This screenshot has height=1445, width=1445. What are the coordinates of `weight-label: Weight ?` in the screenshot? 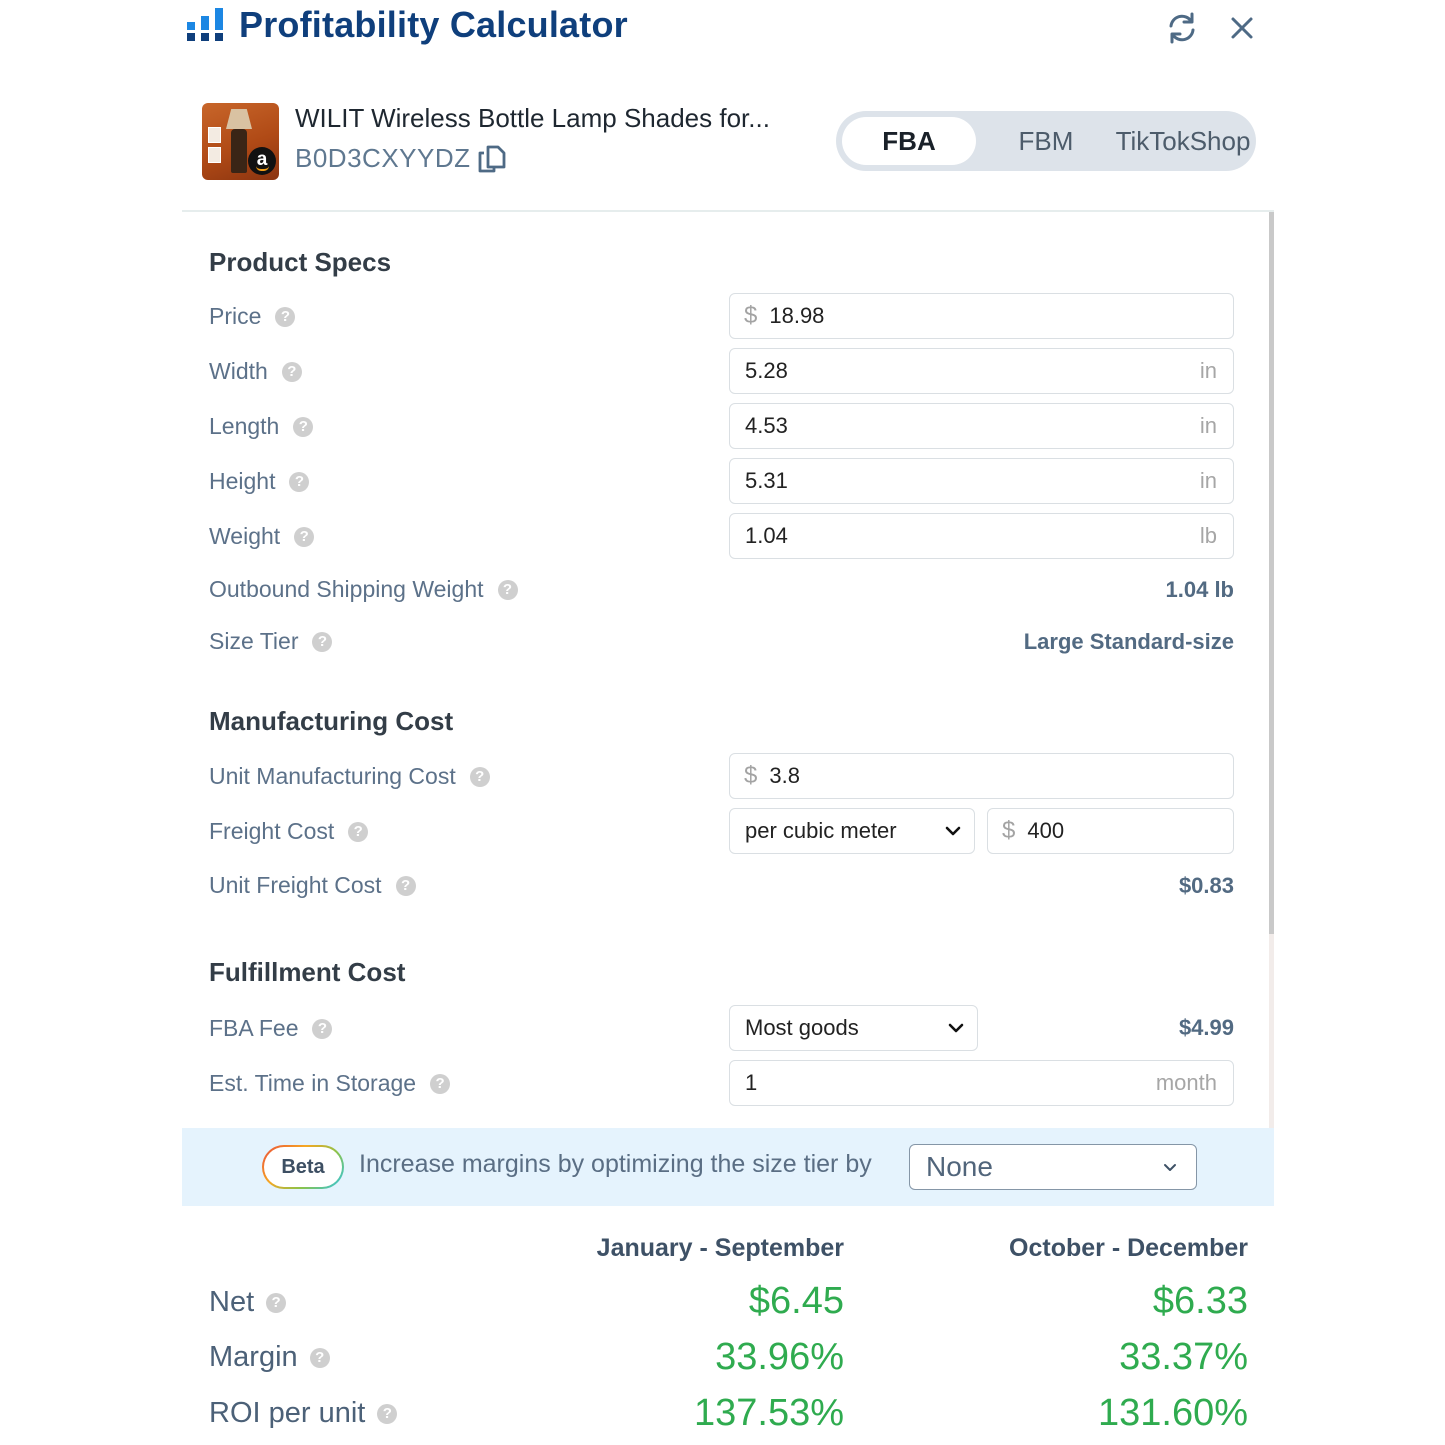 It's located at (262, 536).